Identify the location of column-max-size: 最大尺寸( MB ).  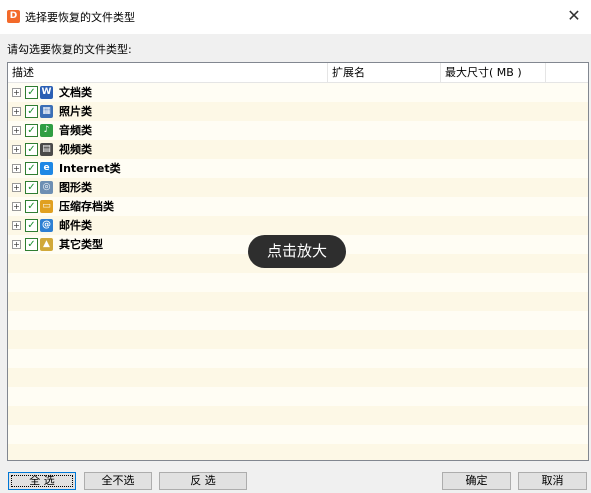
(493, 72).